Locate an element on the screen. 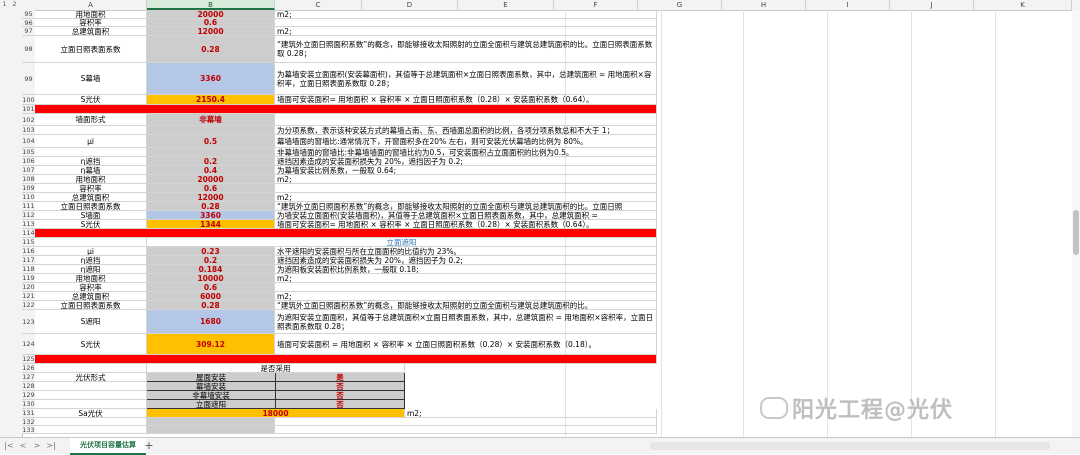 The image size is (1080, 455). column-header-k: K is located at coordinates (1023, 5).